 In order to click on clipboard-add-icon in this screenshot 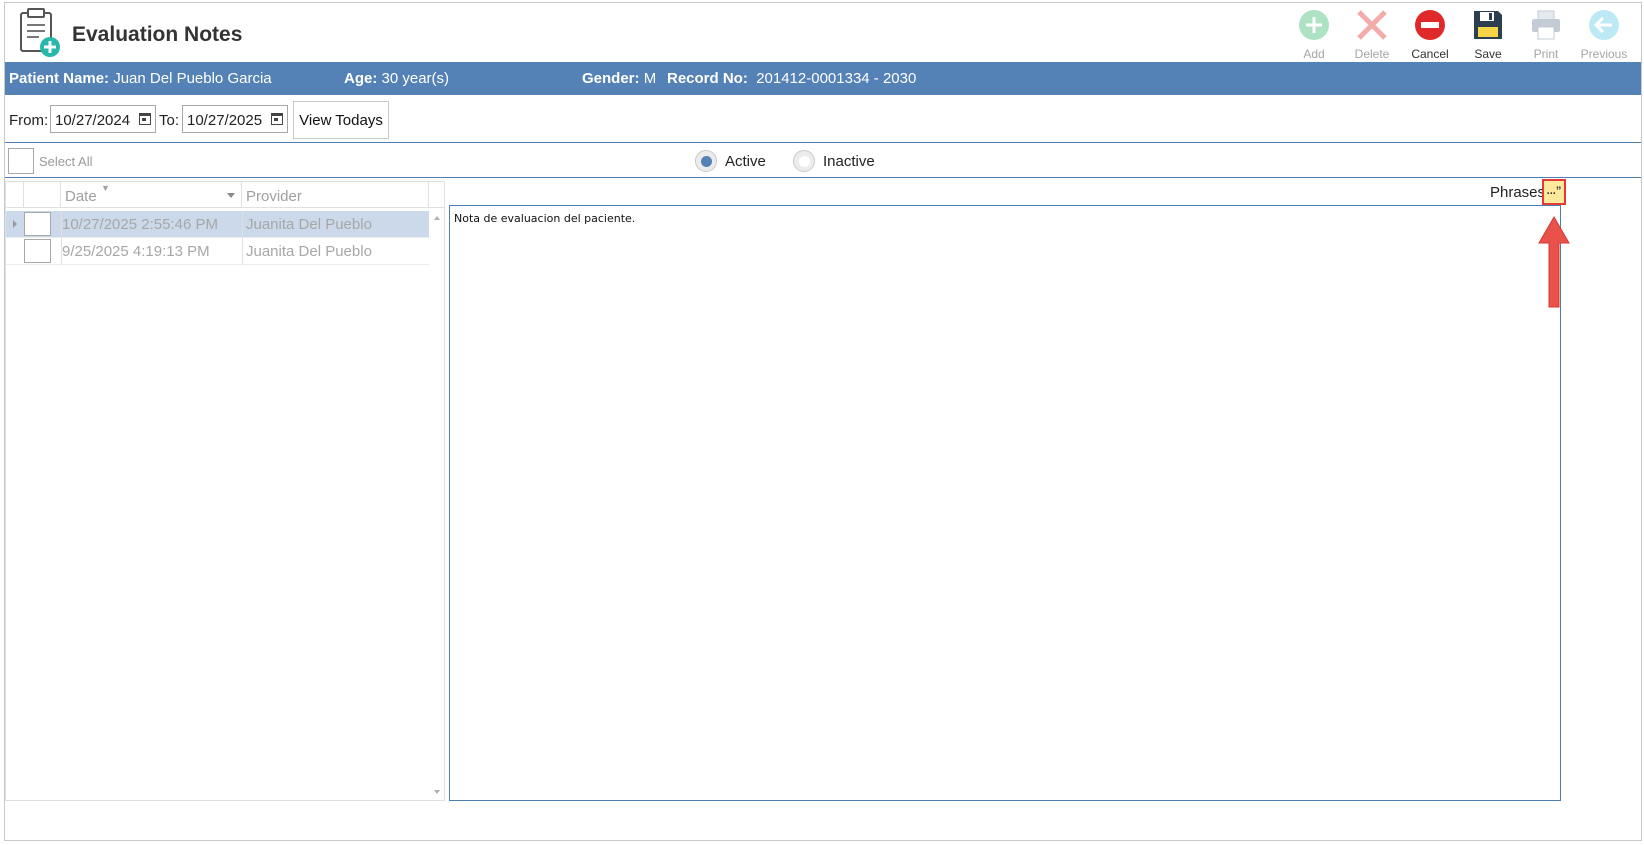, I will do `click(40, 32)`.